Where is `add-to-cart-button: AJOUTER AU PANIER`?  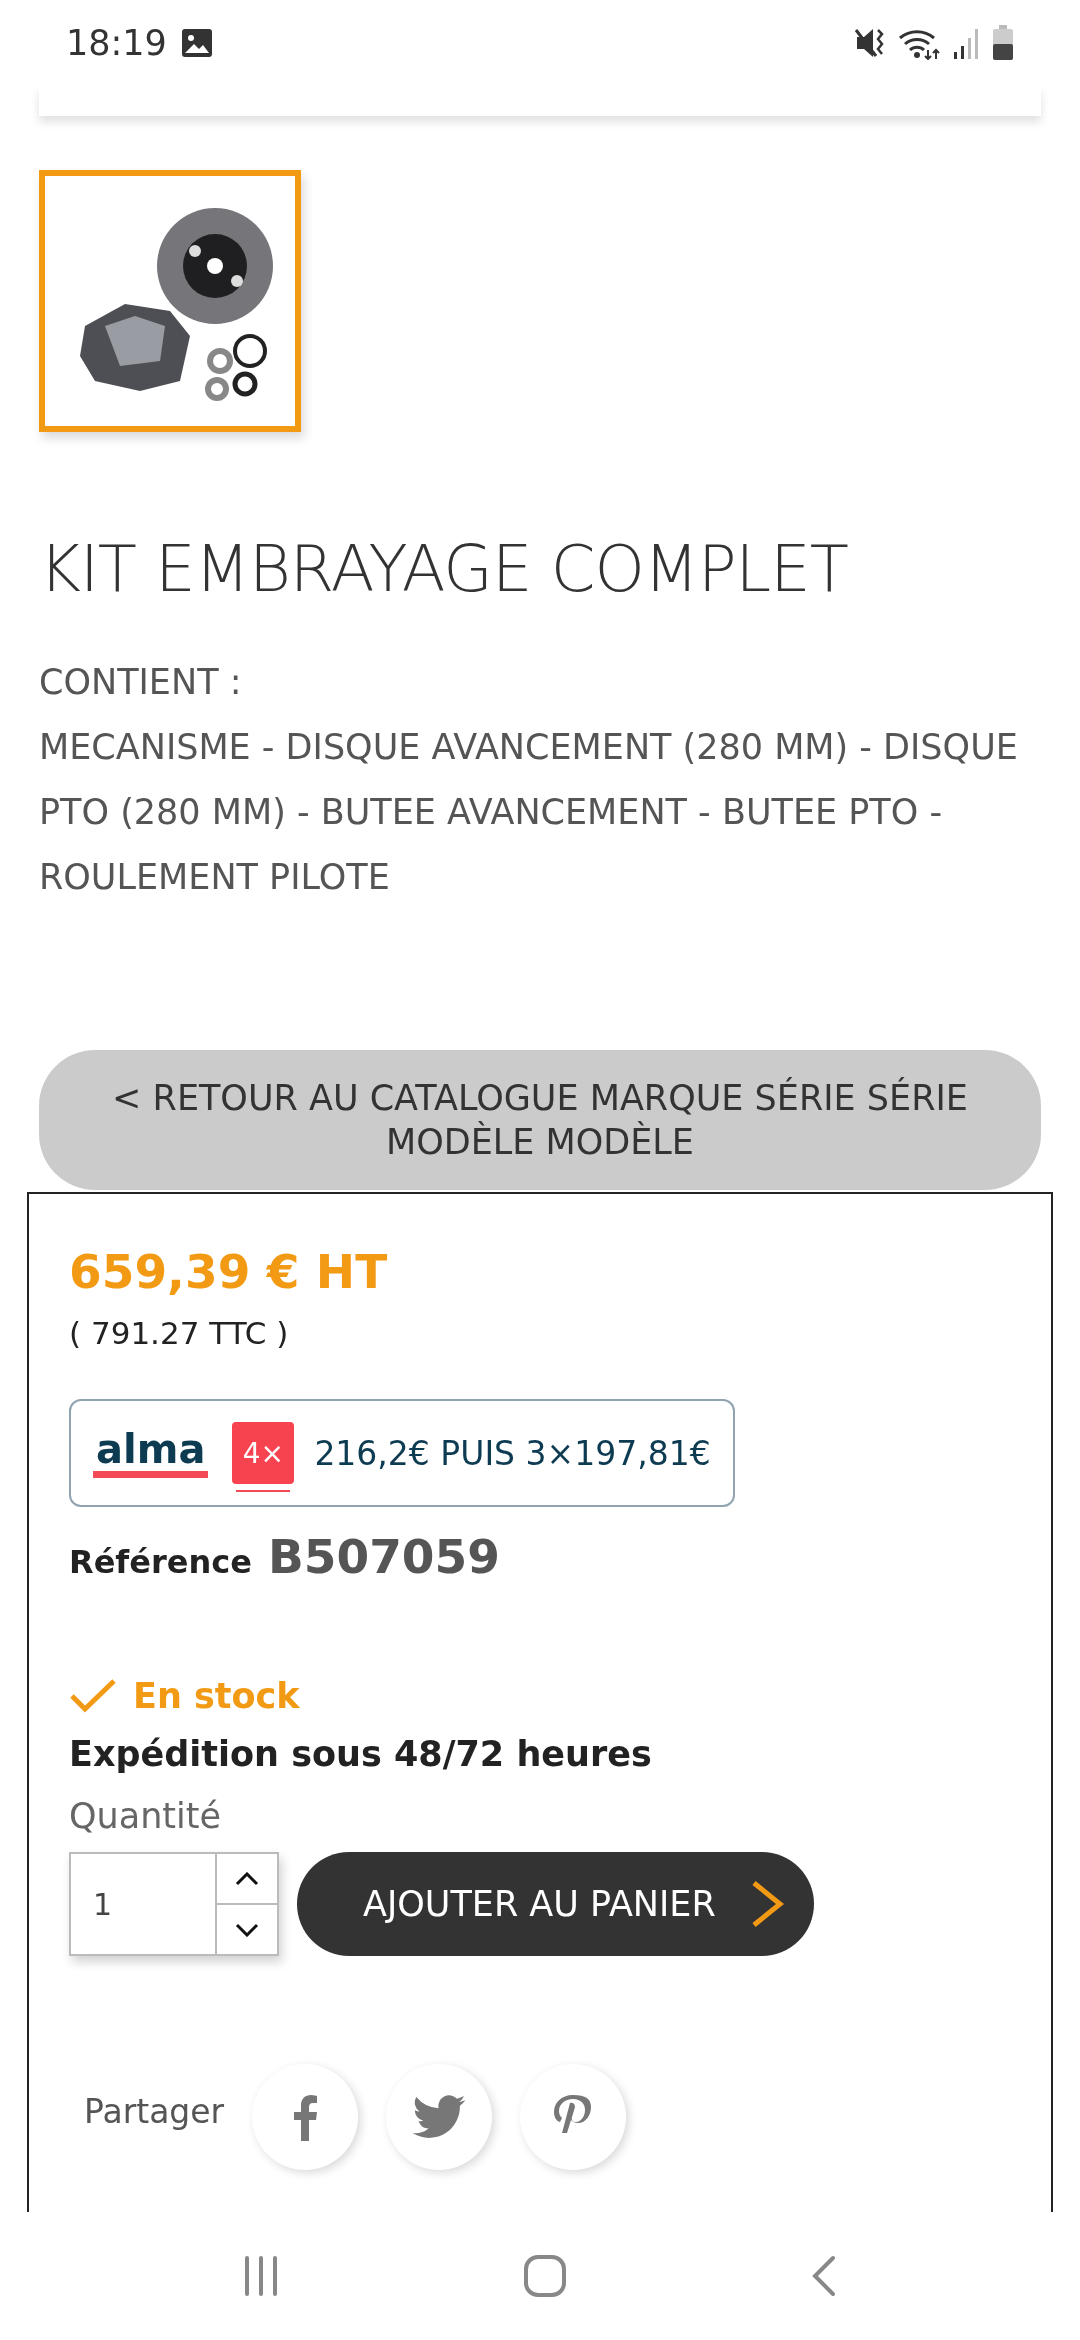
add-to-cart-button: AJOUTER AU PANIER is located at coordinates (555, 1904).